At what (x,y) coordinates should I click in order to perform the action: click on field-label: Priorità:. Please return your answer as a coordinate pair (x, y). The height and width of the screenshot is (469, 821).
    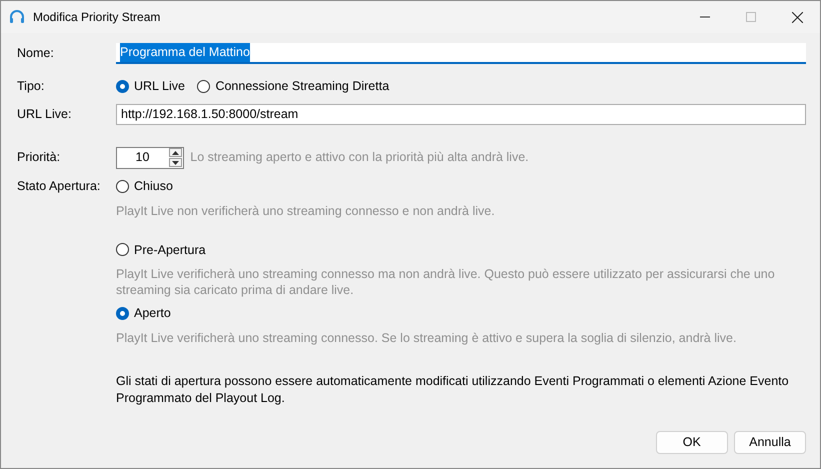
    Looking at the image, I should click on (39, 157).